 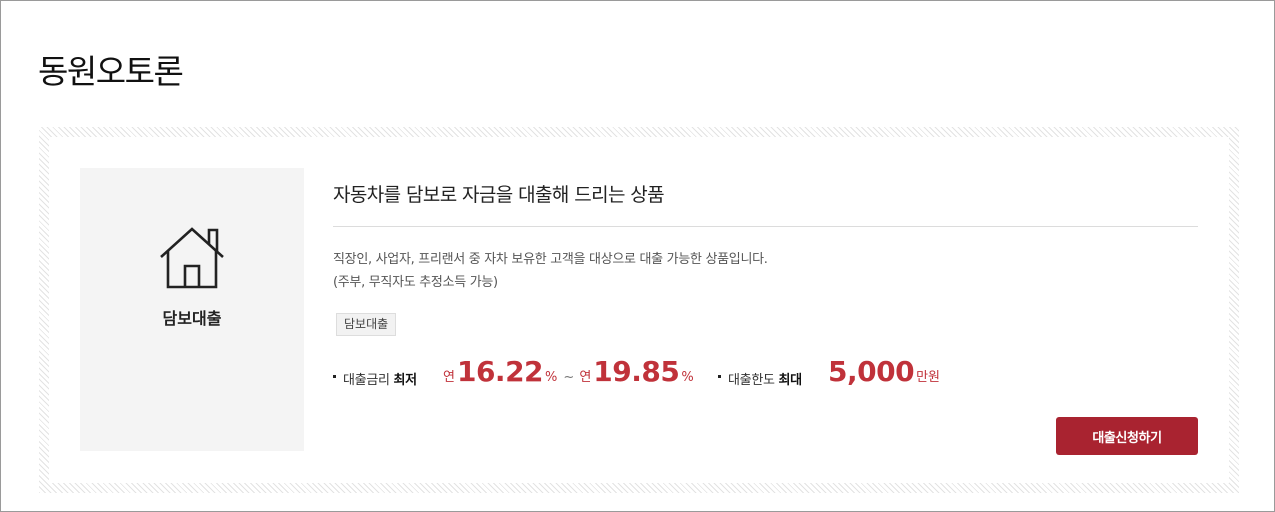 What do you see at coordinates (871, 371) in the screenshot?
I see `limit-value: 5,000` at bounding box center [871, 371].